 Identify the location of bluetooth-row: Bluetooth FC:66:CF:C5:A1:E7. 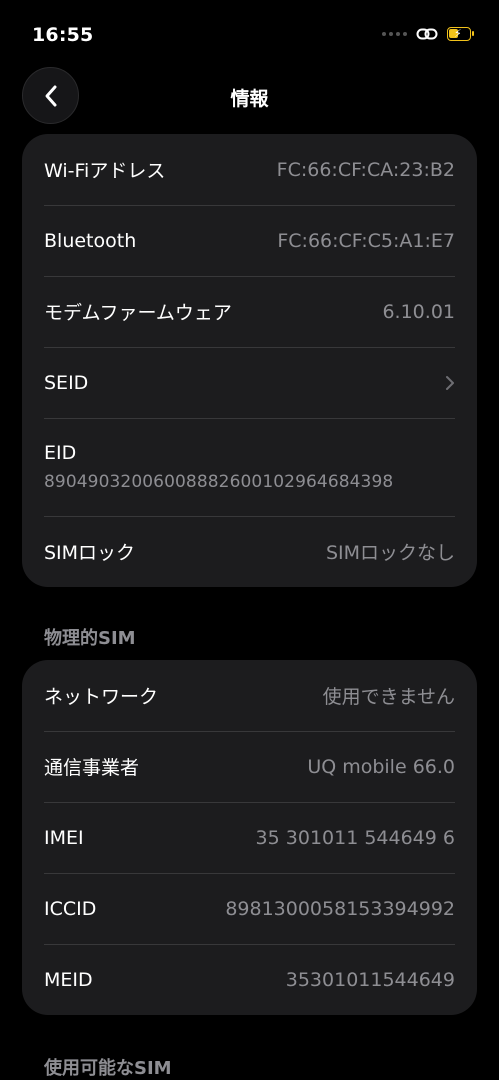
(249, 240).